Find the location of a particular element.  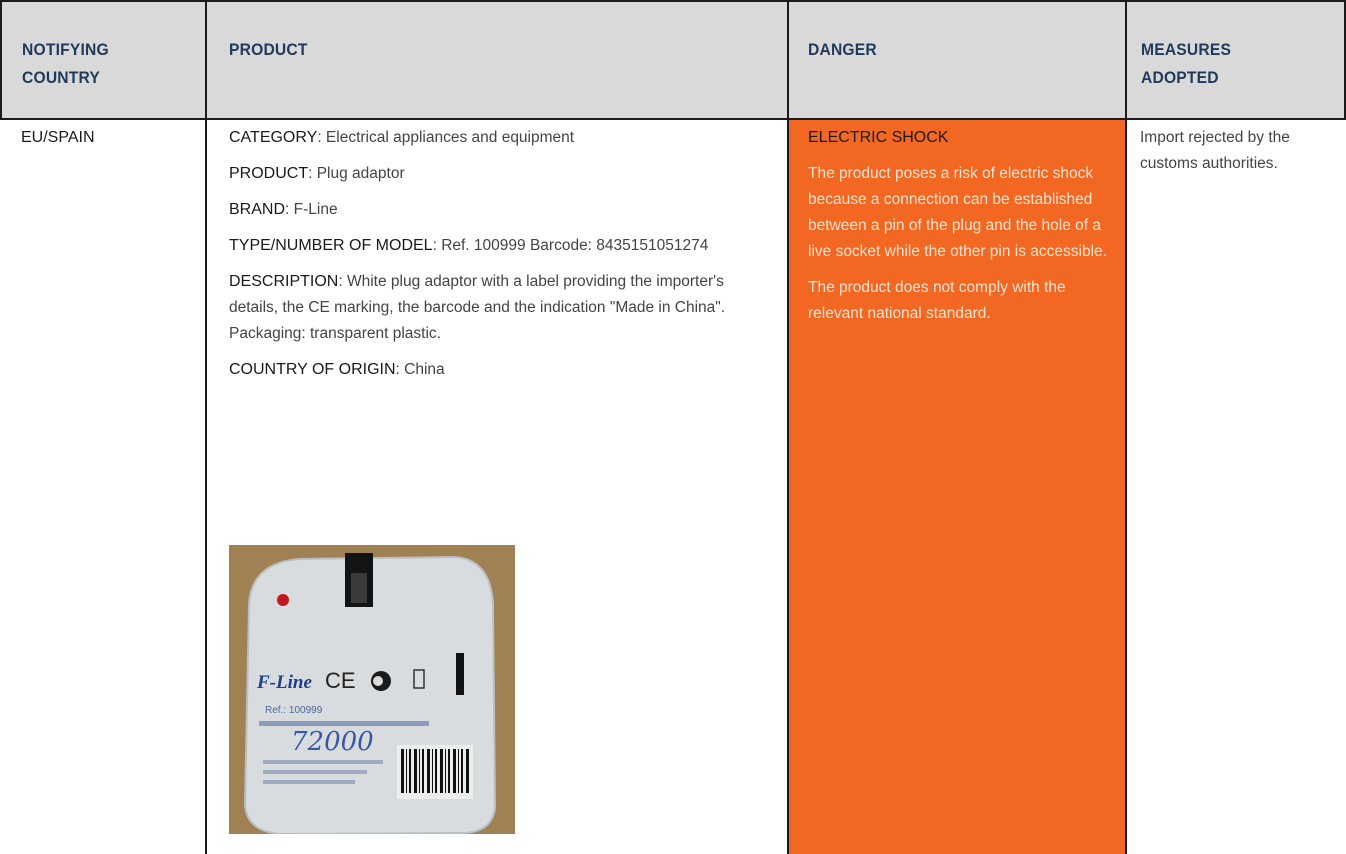

plug-adaptor-image: F-Line CE Ref.: 100999 72000 is located at coordinates (372, 689).